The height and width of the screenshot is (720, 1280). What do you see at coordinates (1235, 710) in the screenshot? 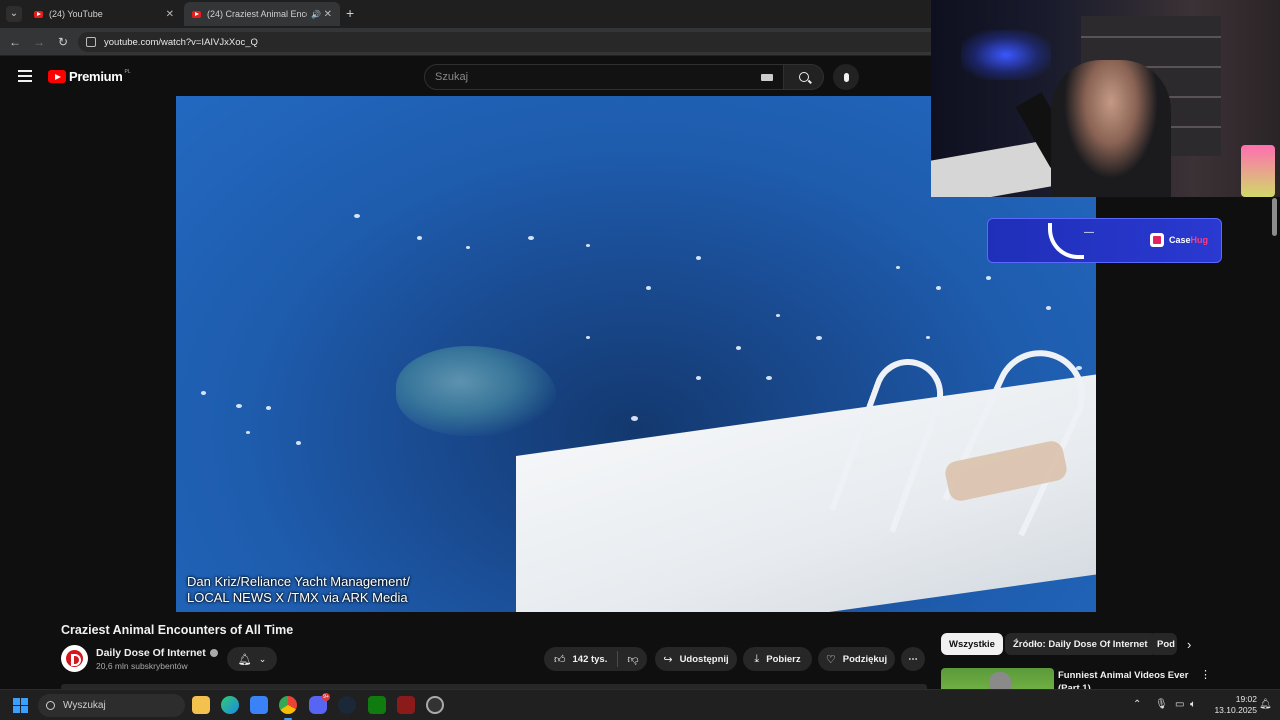
I see `clock-date: 13.10.2025` at bounding box center [1235, 710].